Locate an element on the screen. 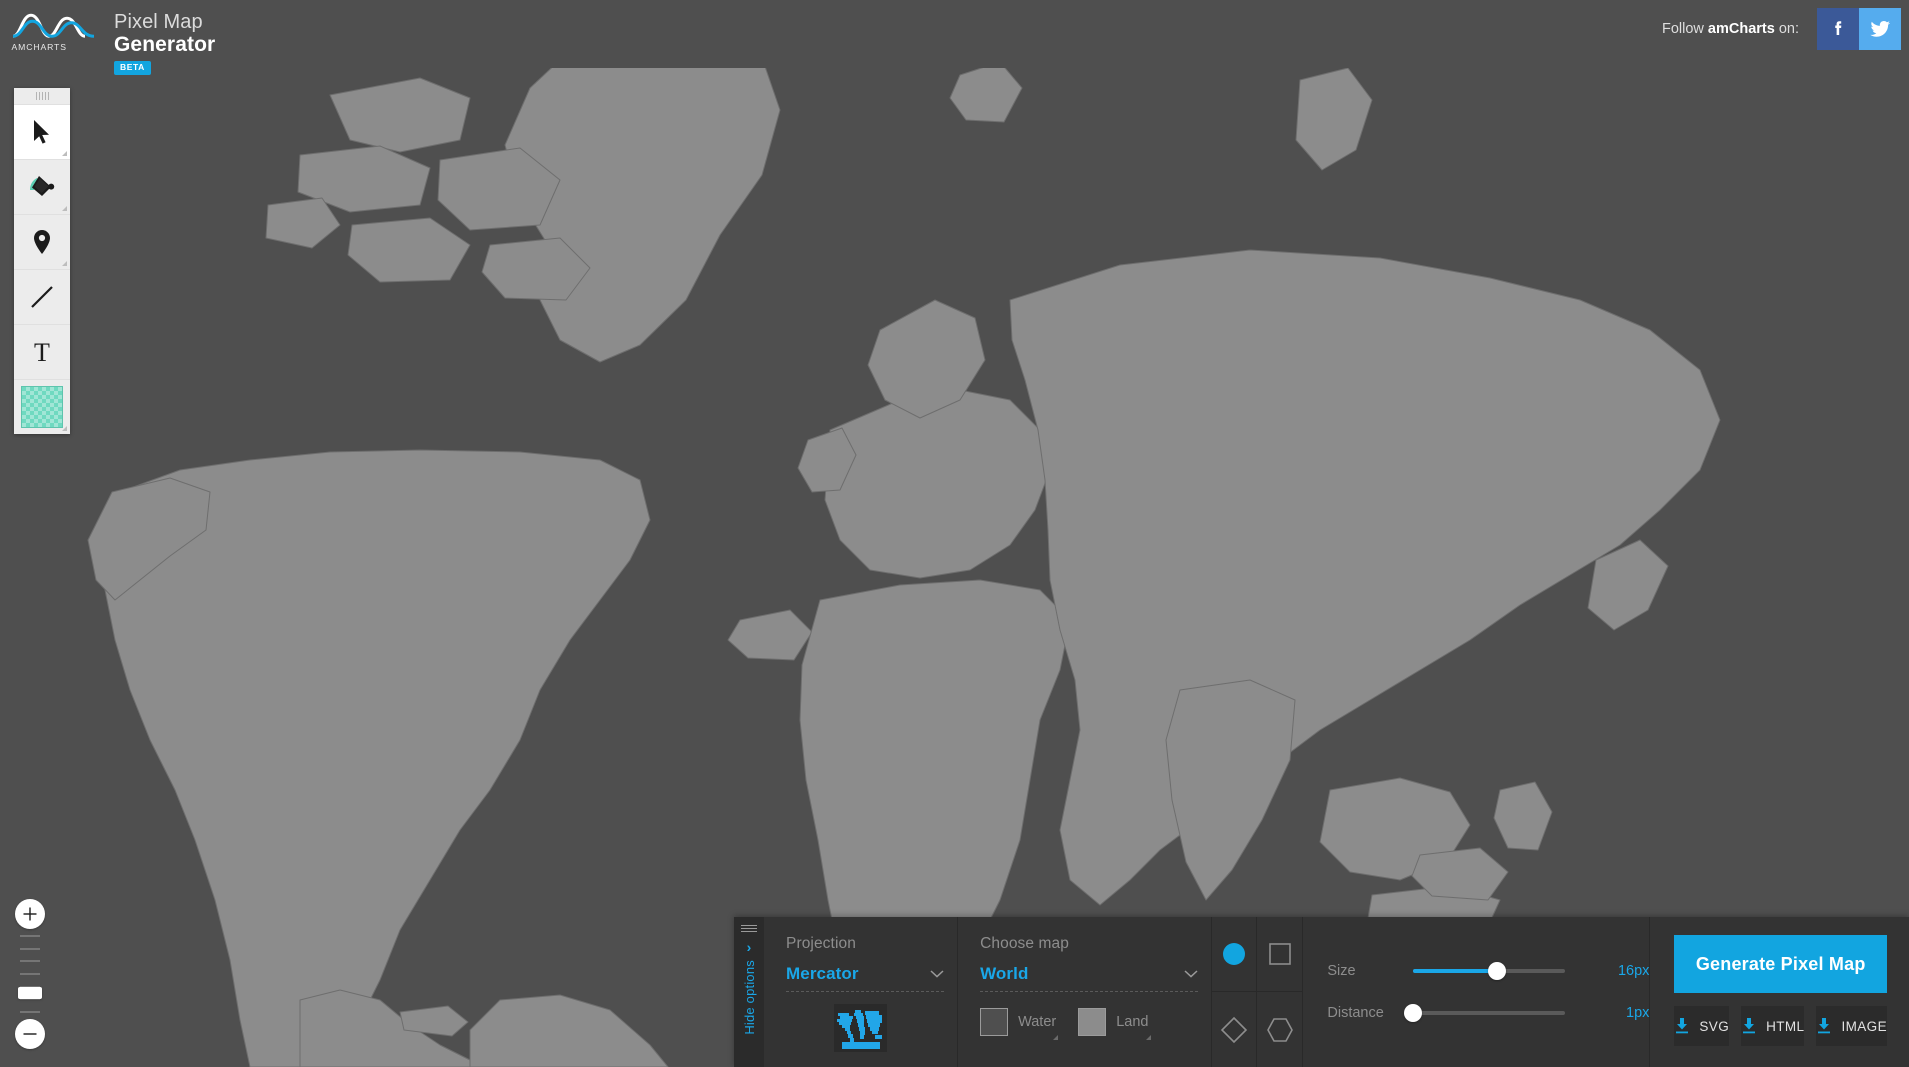  follow-block: Follow amCharts on: is located at coordinates (1781, 29).